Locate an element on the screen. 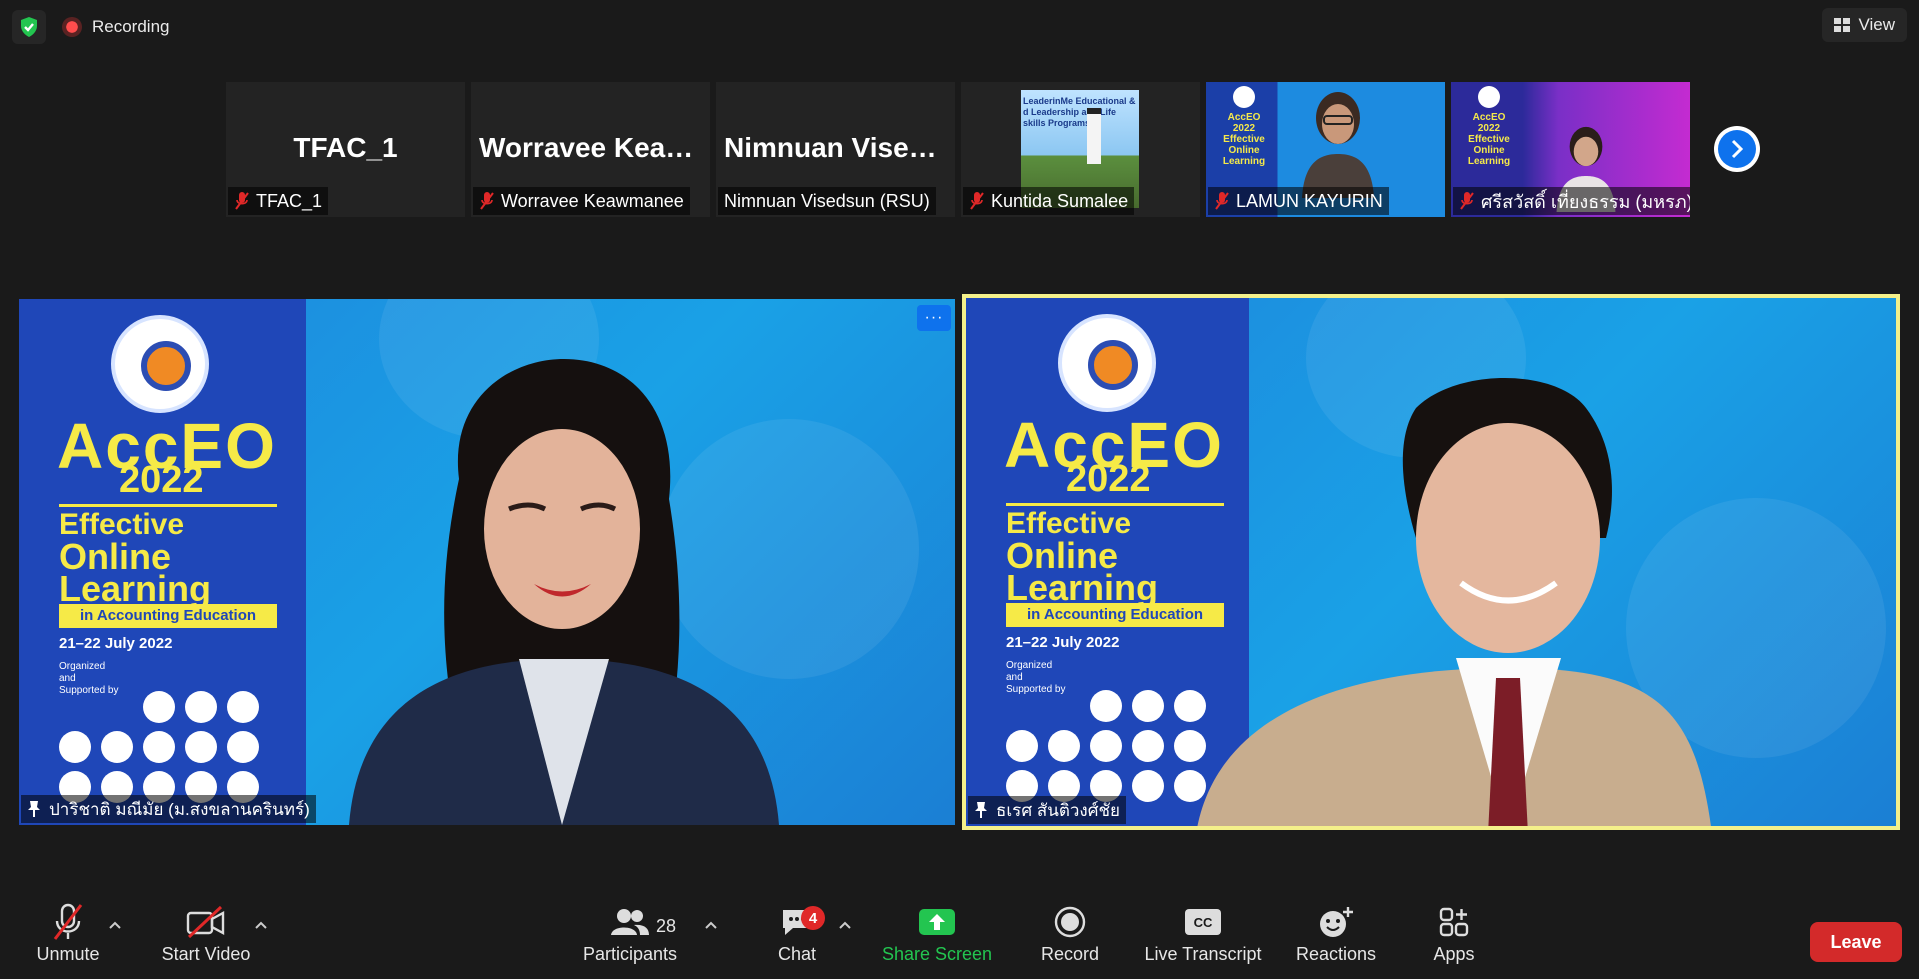 This screenshot has height=979, width=1919. participant-big-name: TFAC_1 is located at coordinates (345, 147).